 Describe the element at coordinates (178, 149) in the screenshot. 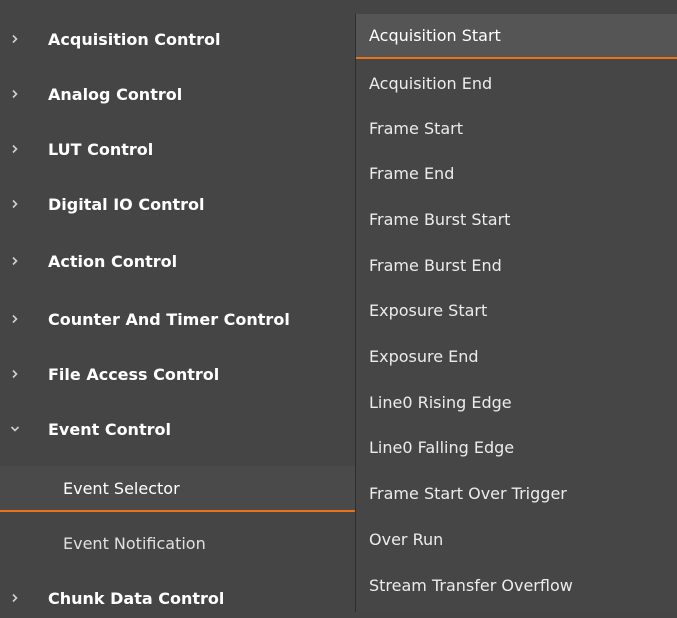

I see `tree-item-lut-control: LUT Control` at that location.